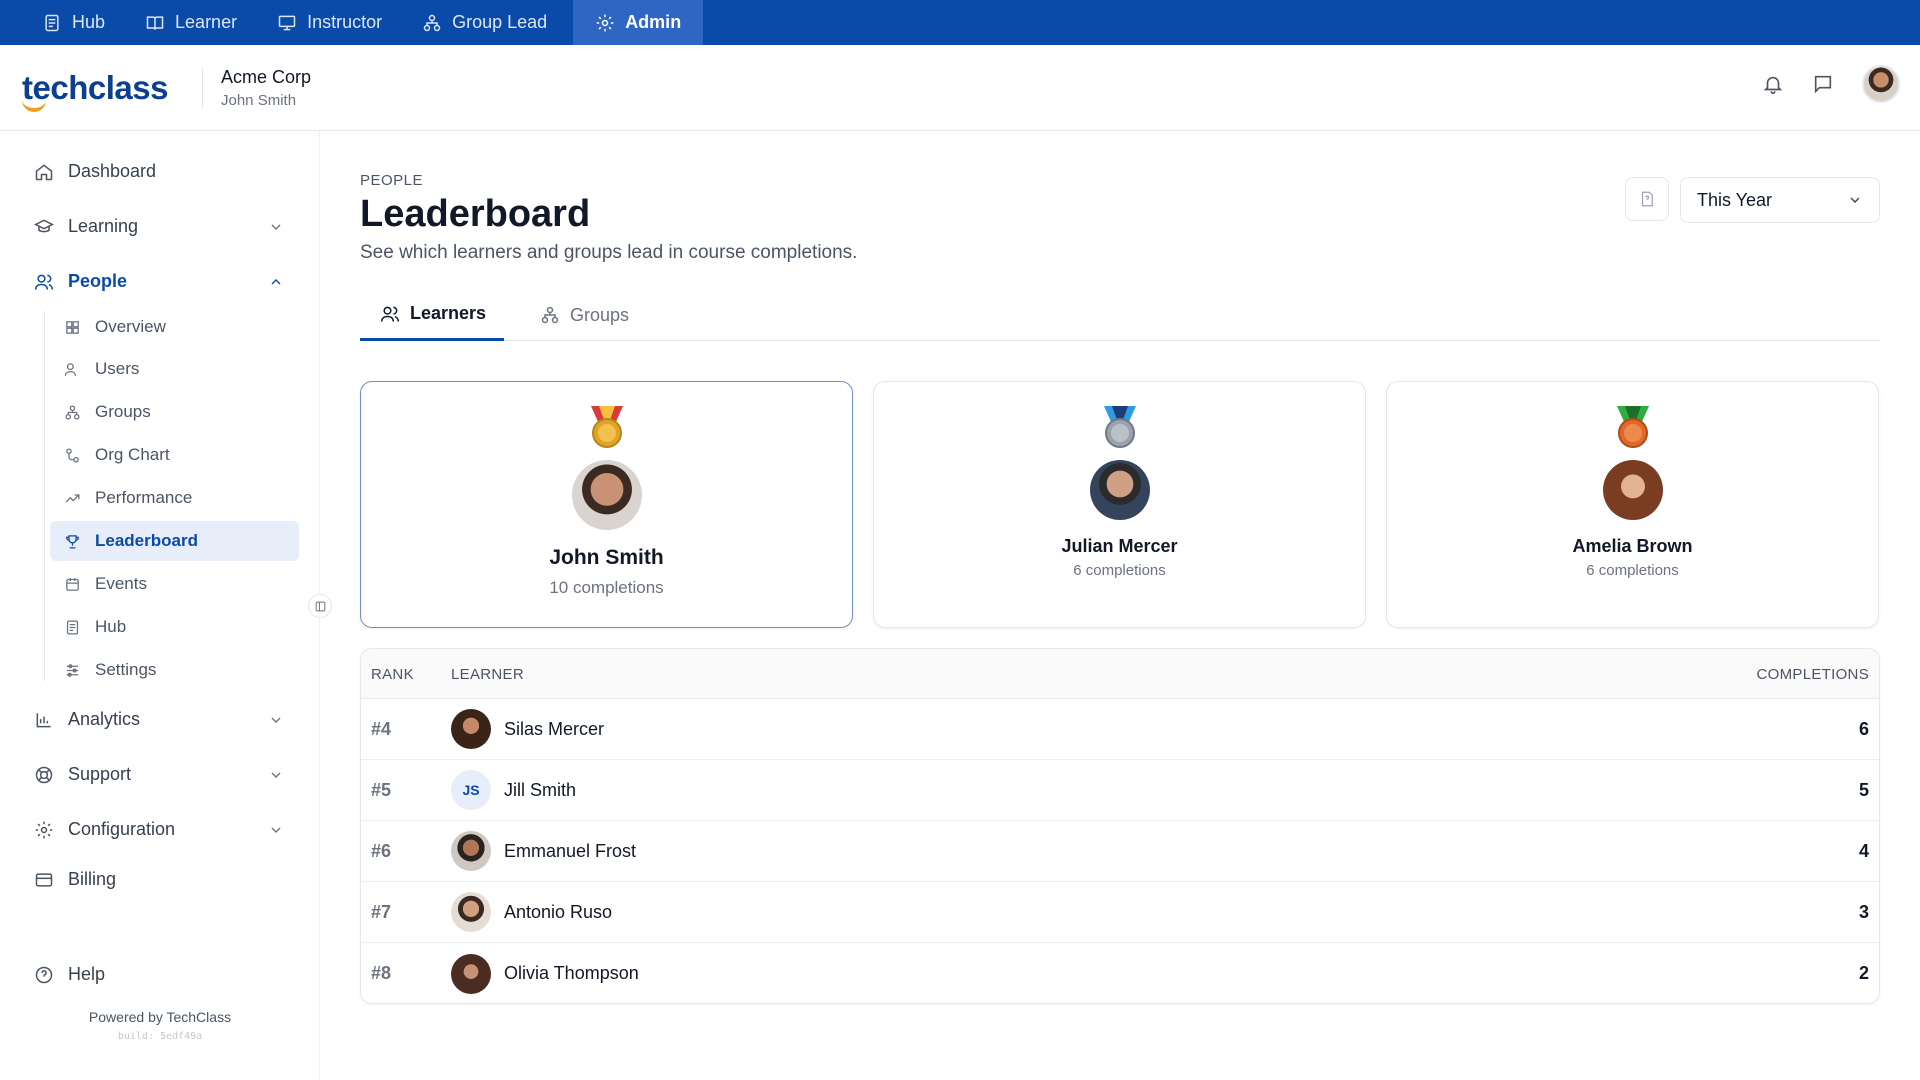 The height and width of the screenshot is (1080, 1920). I want to click on user-avatar, so click(1881, 84).